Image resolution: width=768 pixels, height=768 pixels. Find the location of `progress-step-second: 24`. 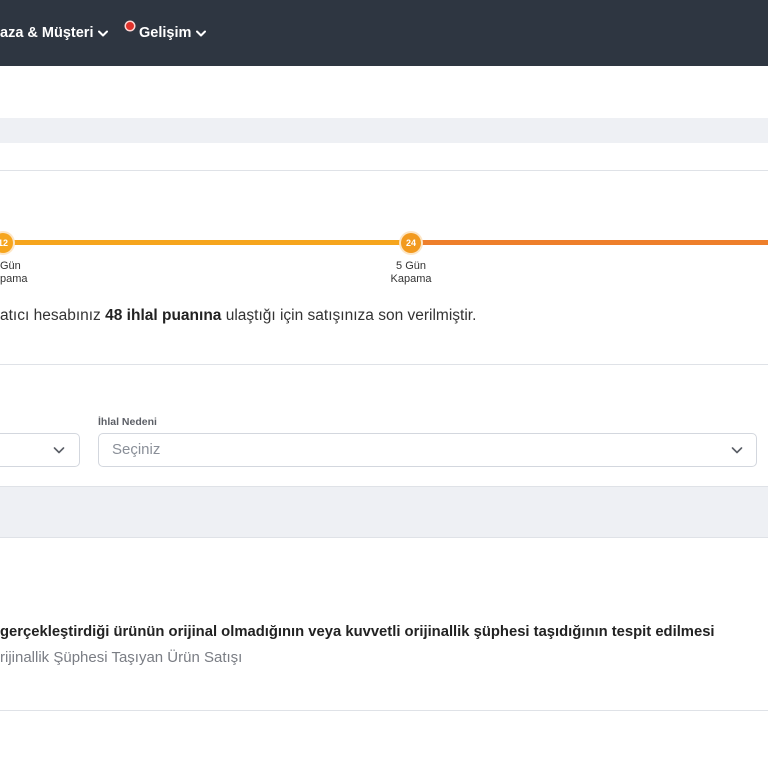

progress-step-second: 24 is located at coordinates (411, 243).